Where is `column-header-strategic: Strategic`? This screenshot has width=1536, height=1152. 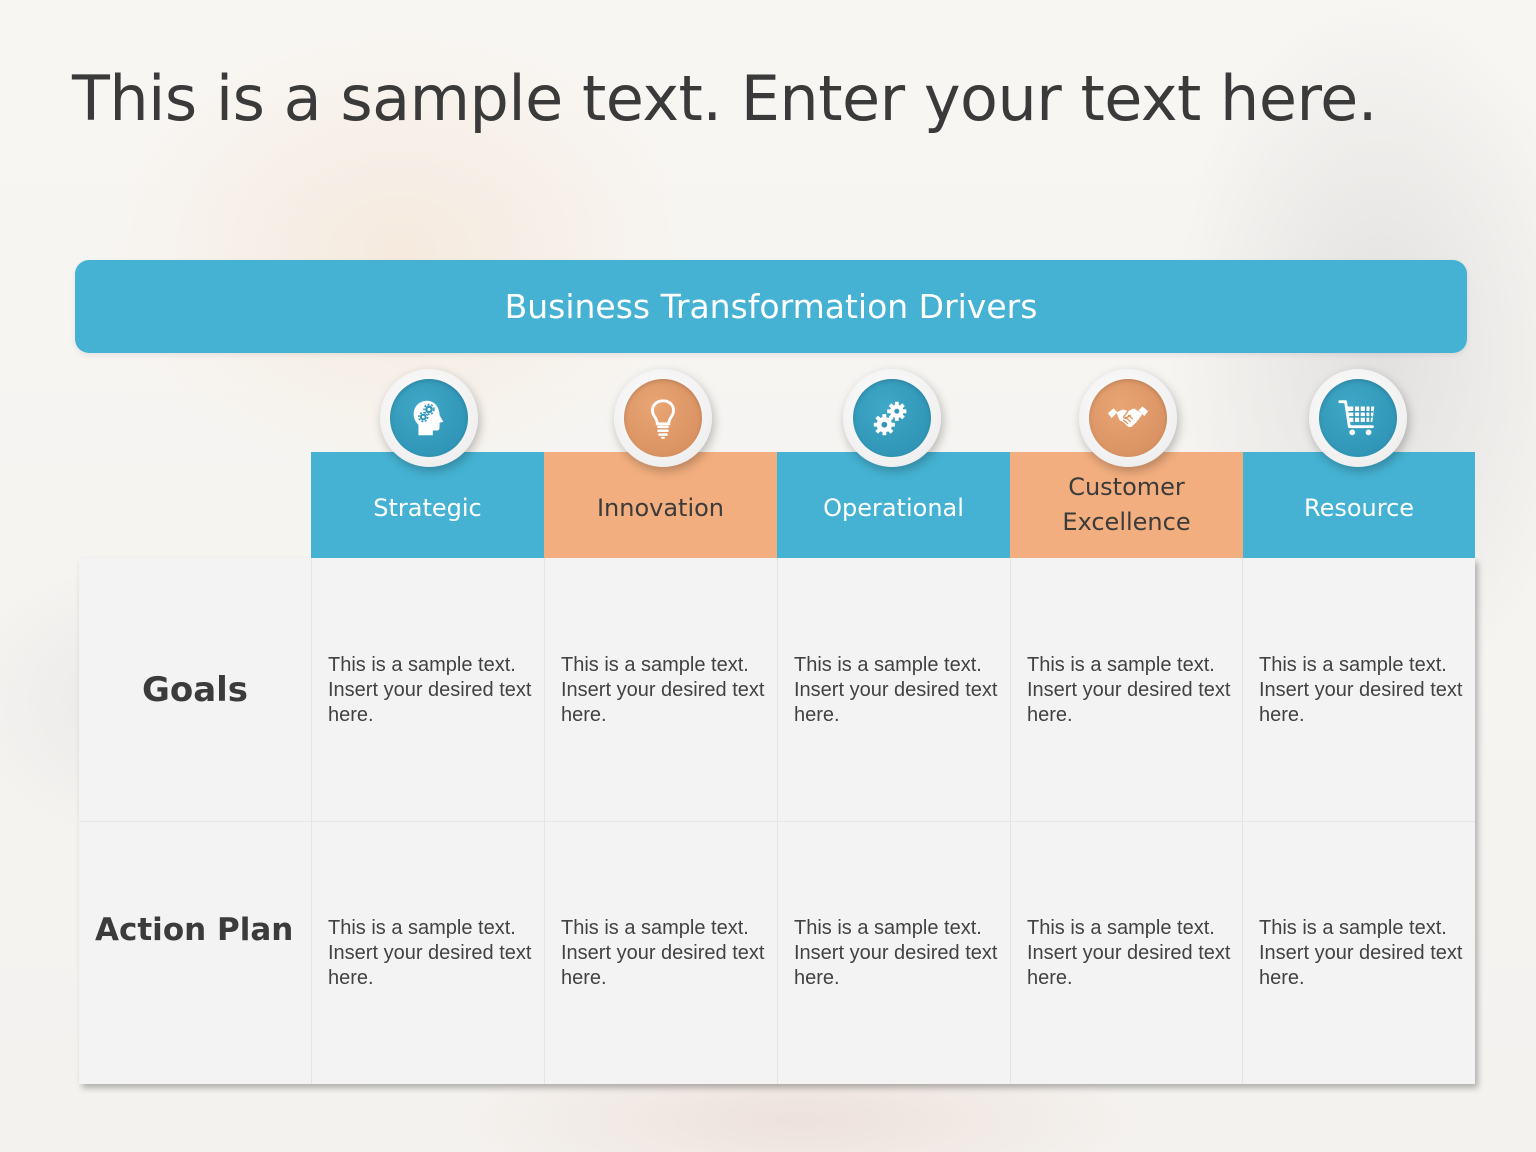 column-header-strategic: Strategic is located at coordinates (427, 505).